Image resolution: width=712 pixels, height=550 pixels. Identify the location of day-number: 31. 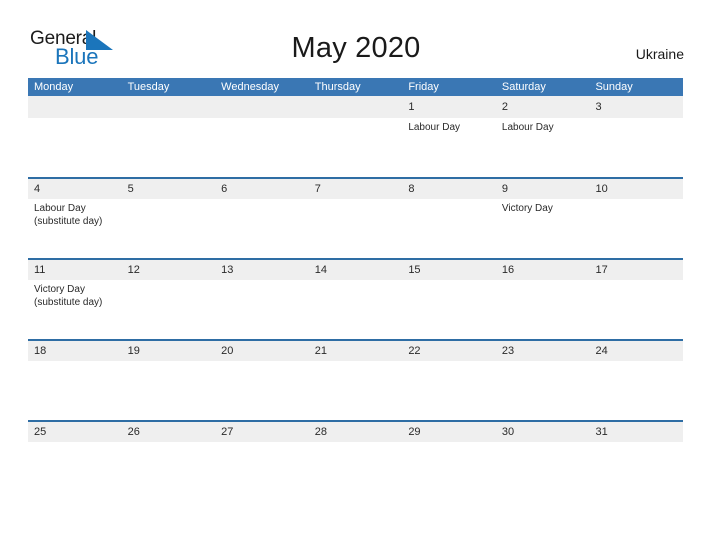
(636, 432).